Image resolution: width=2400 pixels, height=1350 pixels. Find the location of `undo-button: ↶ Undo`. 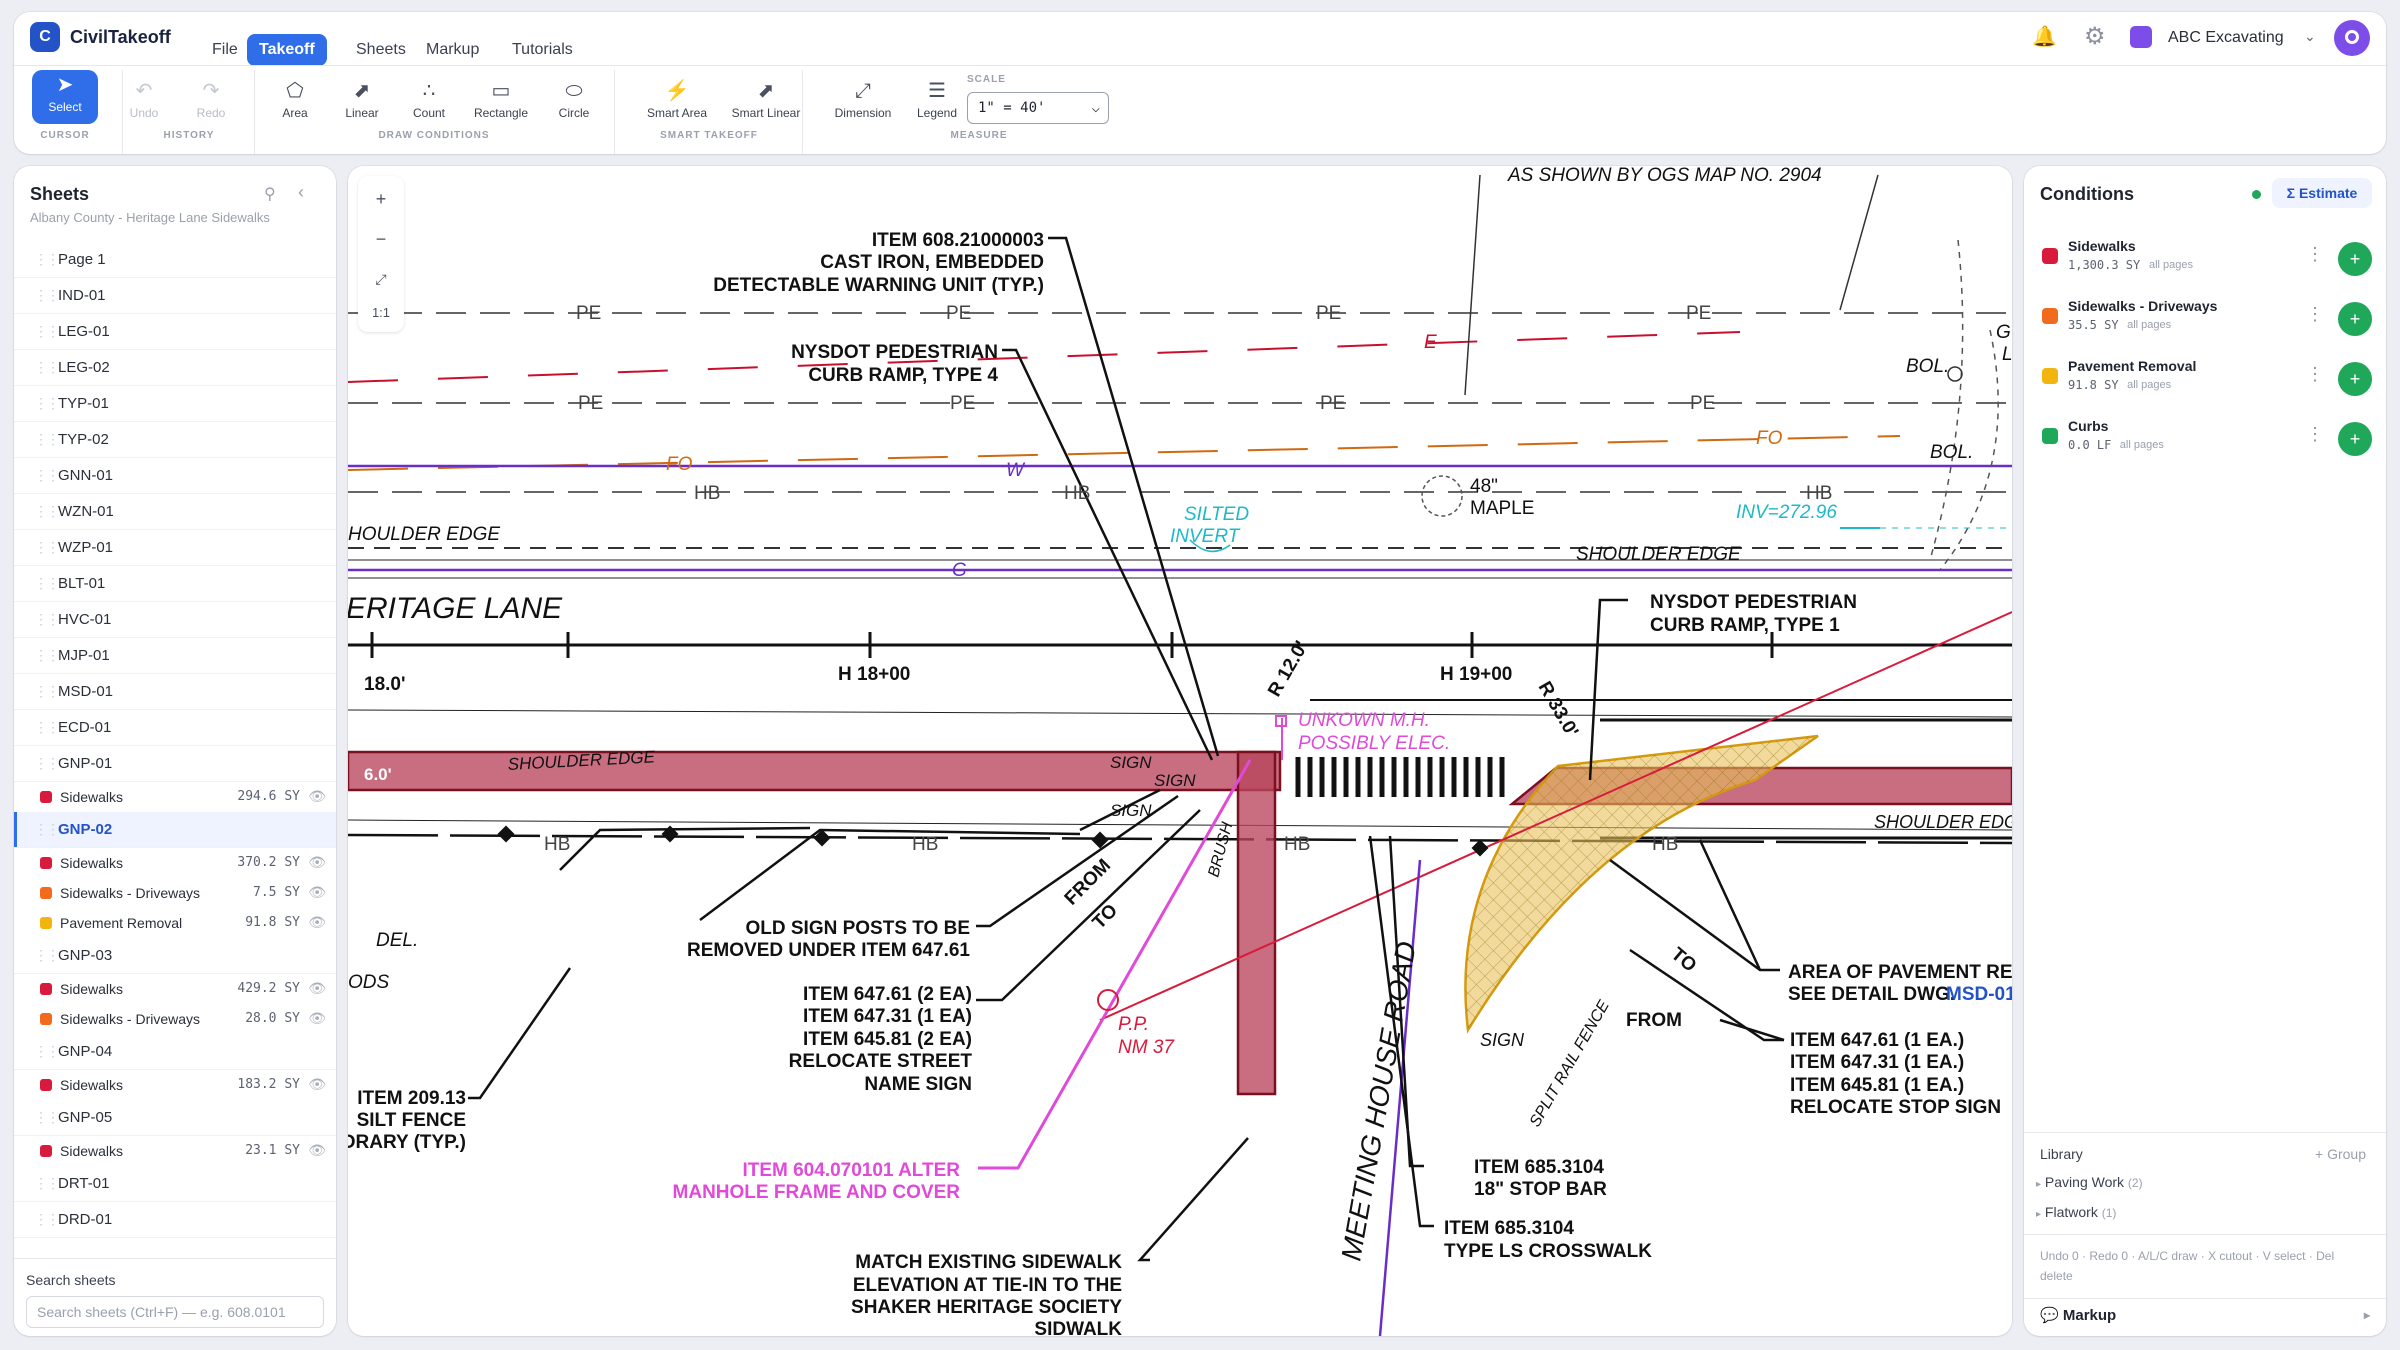

undo-button: ↶ Undo is located at coordinates (144, 107).